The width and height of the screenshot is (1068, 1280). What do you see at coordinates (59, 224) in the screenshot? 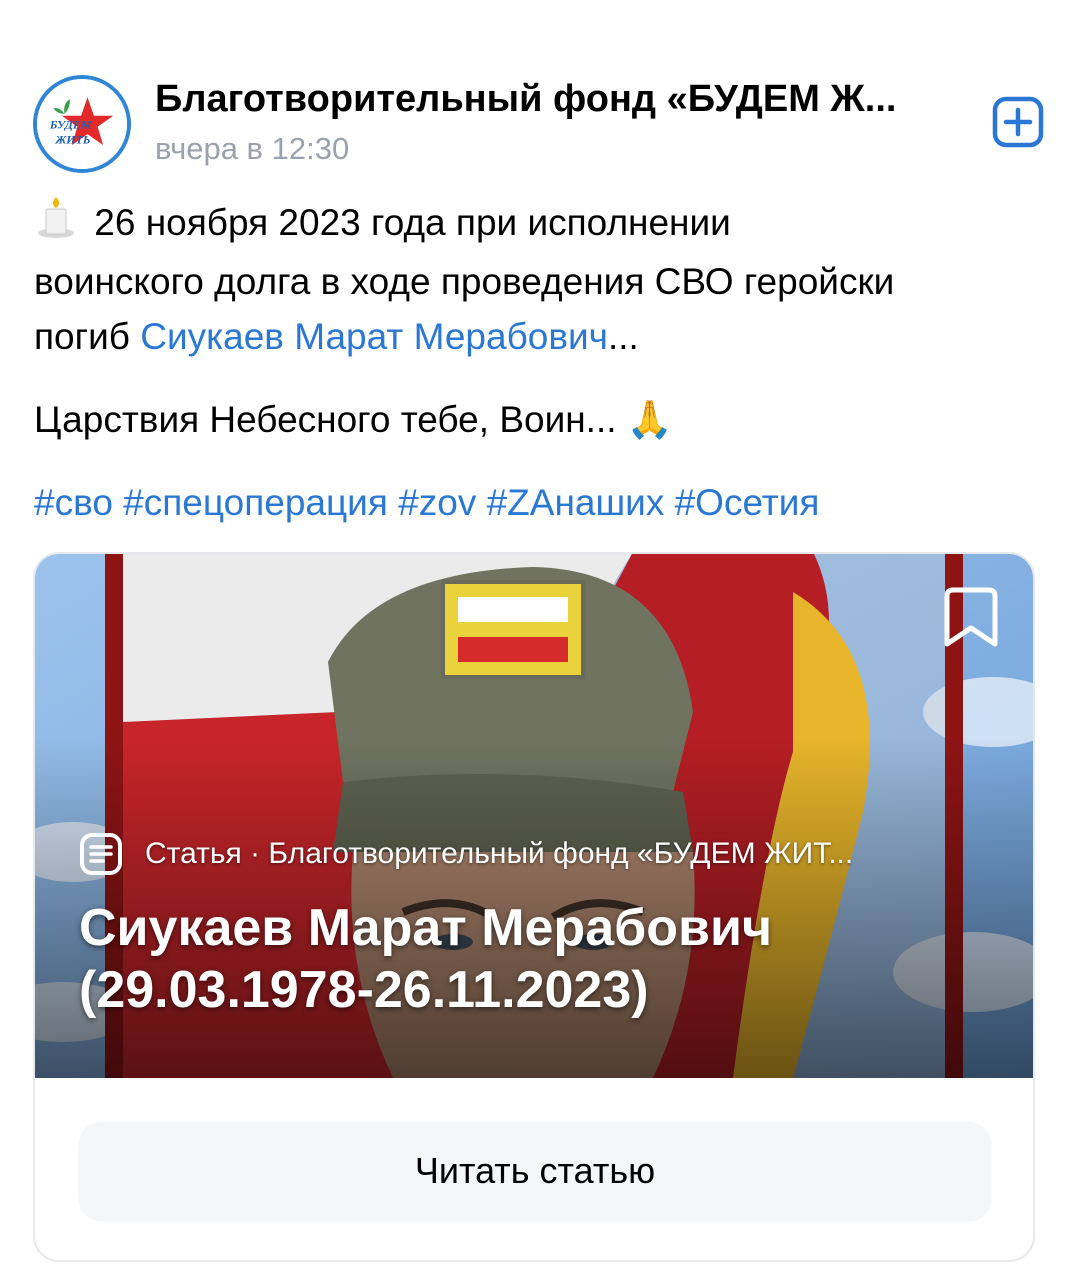
I see `candle-icon` at bounding box center [59, 224].